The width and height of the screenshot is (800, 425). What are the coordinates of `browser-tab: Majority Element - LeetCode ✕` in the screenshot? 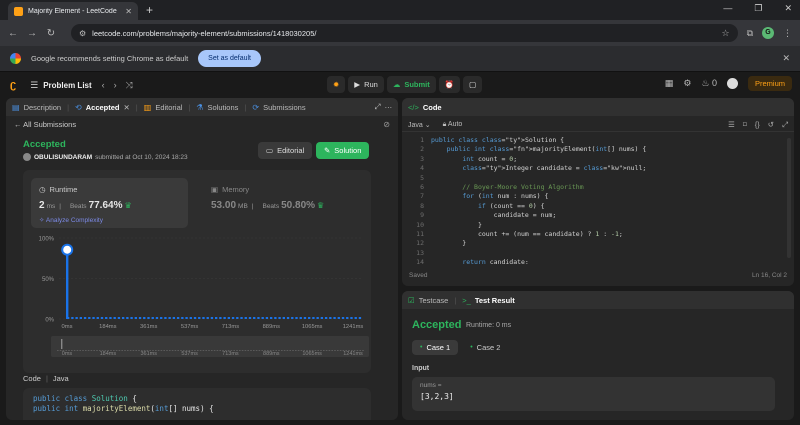 It's located at (73, 11).